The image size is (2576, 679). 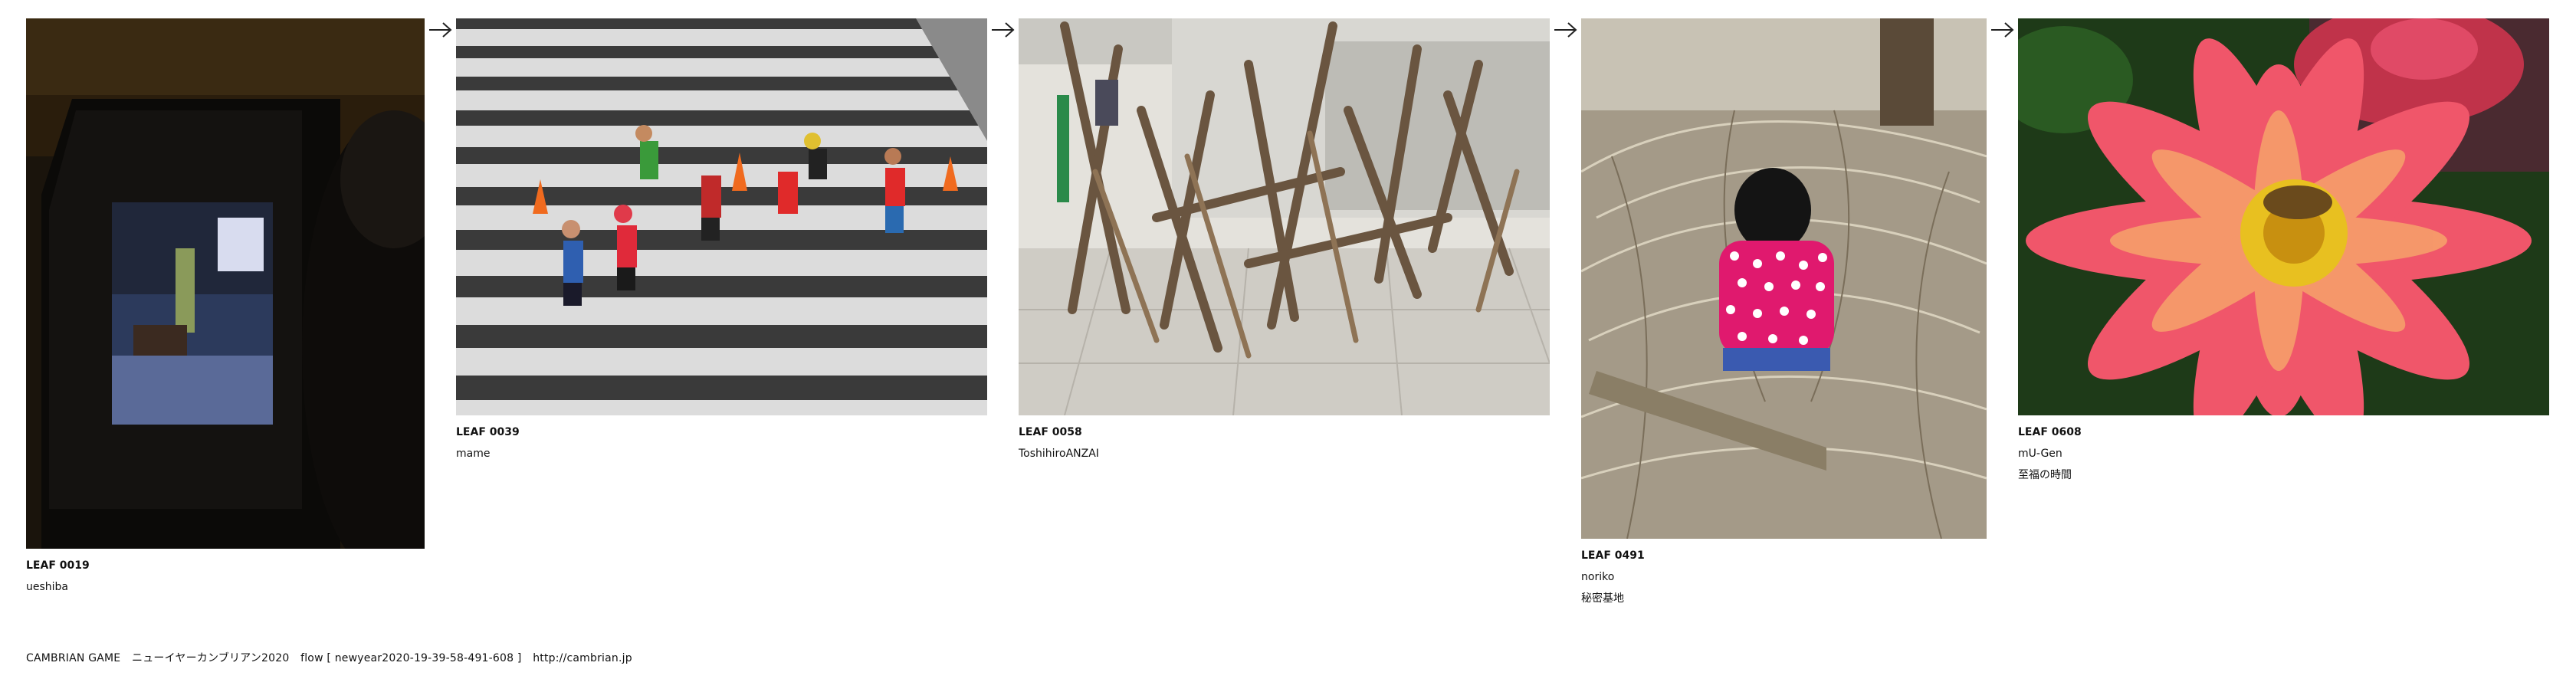 What do you see at coordinates (58, 566) in the screenshot?
I see `leaf-id: LEAF 0019` at bounding box center [58, 566].